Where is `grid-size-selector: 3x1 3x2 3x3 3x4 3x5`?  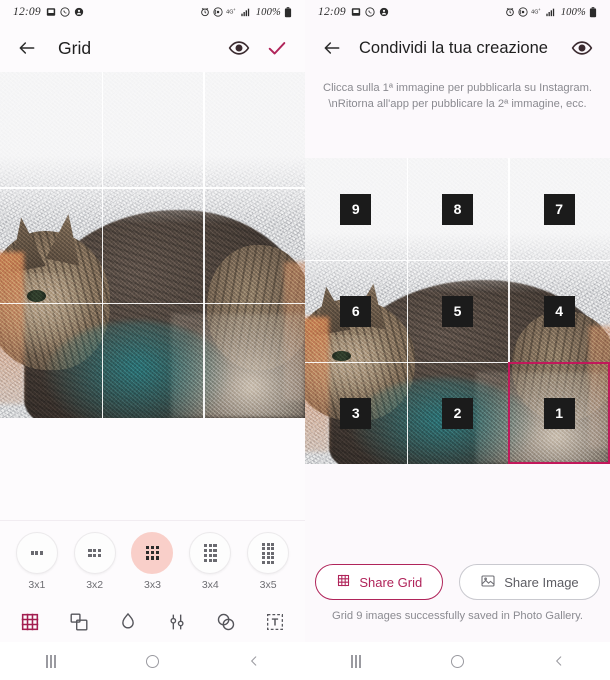 grid-size-selector: 3x1 3x2 3x3 3x4 3x5 is located at coordinates (152, 561).